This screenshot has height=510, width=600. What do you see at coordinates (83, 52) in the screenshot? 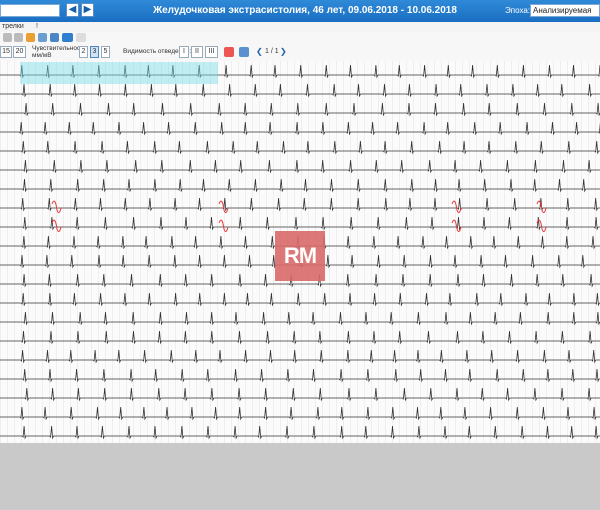
I see `sensitivity-option-2: 2` at bounding box center [83, 52].